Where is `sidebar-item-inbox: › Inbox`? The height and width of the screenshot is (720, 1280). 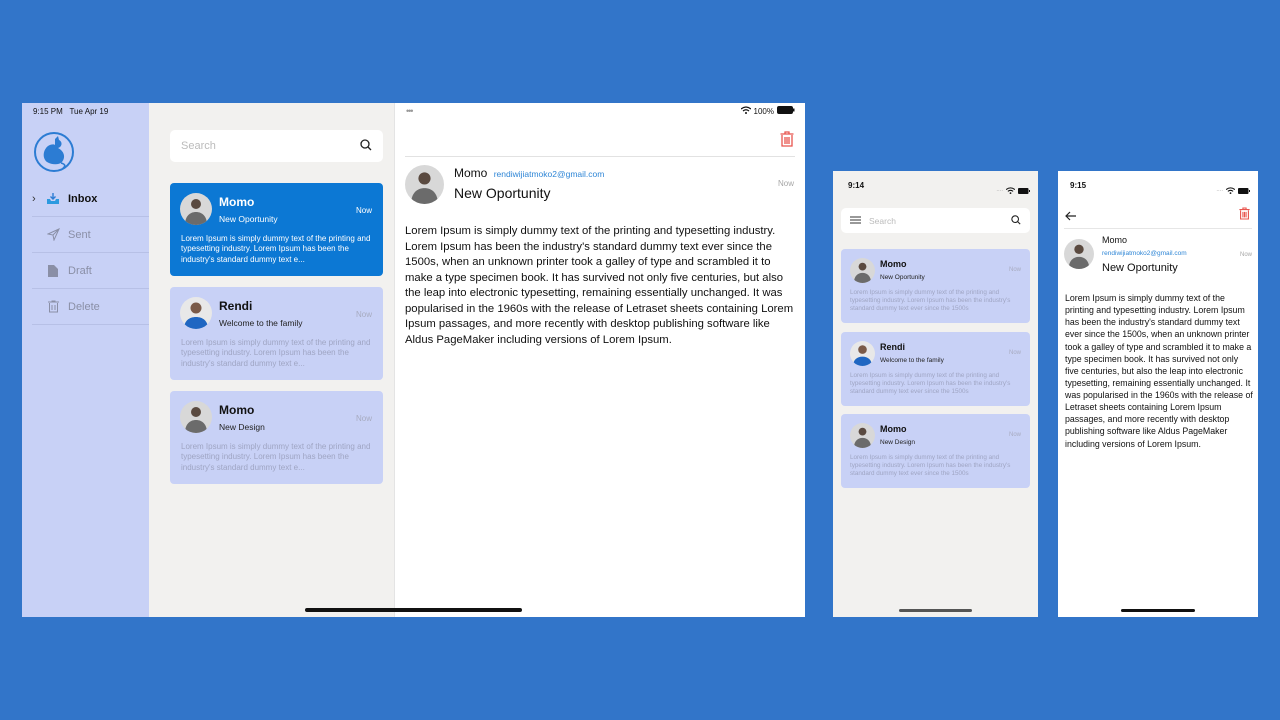
sidebar-item-inbox: › Inbox is located at coordinates (90, 199).